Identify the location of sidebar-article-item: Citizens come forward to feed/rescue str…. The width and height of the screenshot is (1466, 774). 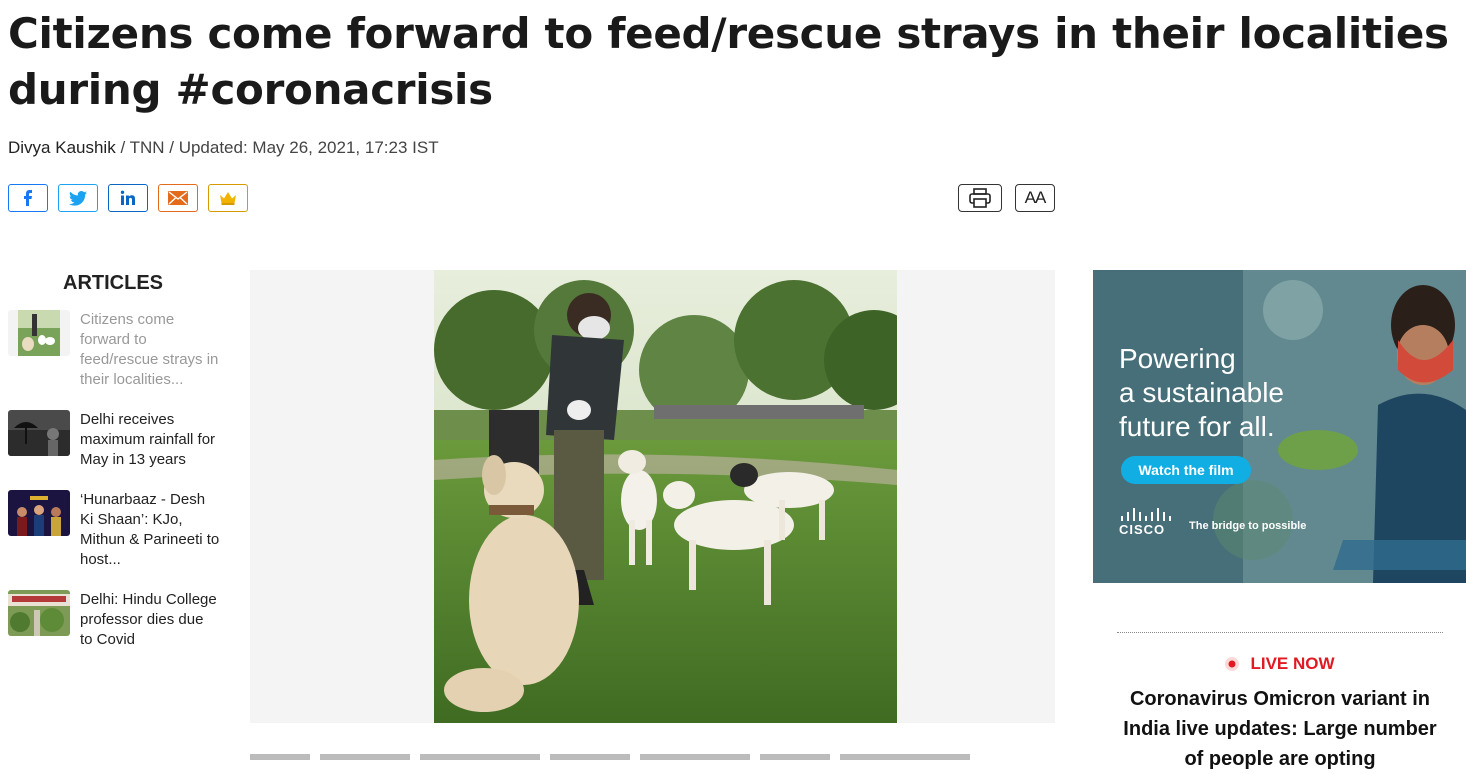
(115, 350).